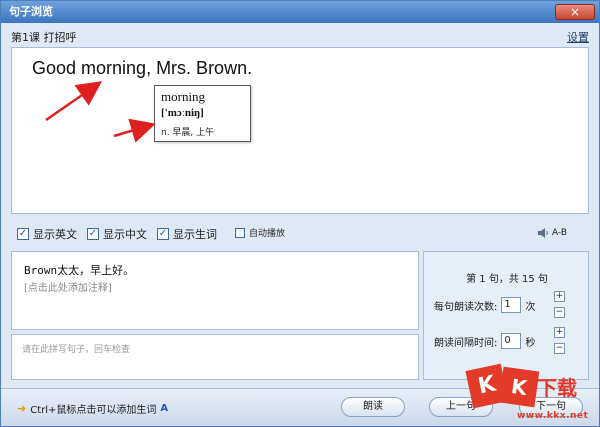 The height and width of the screenshot is (427, 600). What do you see at coordinates (485, 305) in the screenshot?
I see `repeat-count-row: 每句朗读次数: 1 次` at bounding box center [485, 305].